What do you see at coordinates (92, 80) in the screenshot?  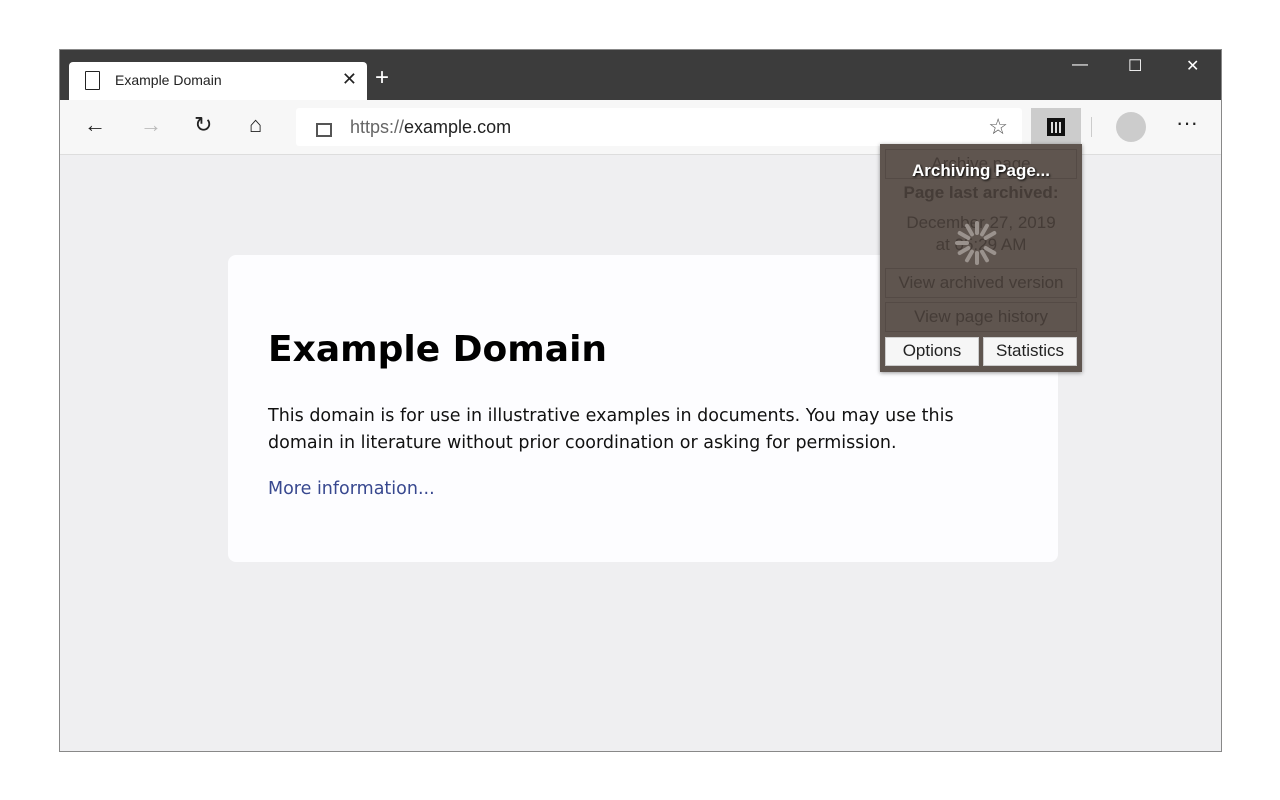 I see `document-icon` at bounding box center [92, 80].